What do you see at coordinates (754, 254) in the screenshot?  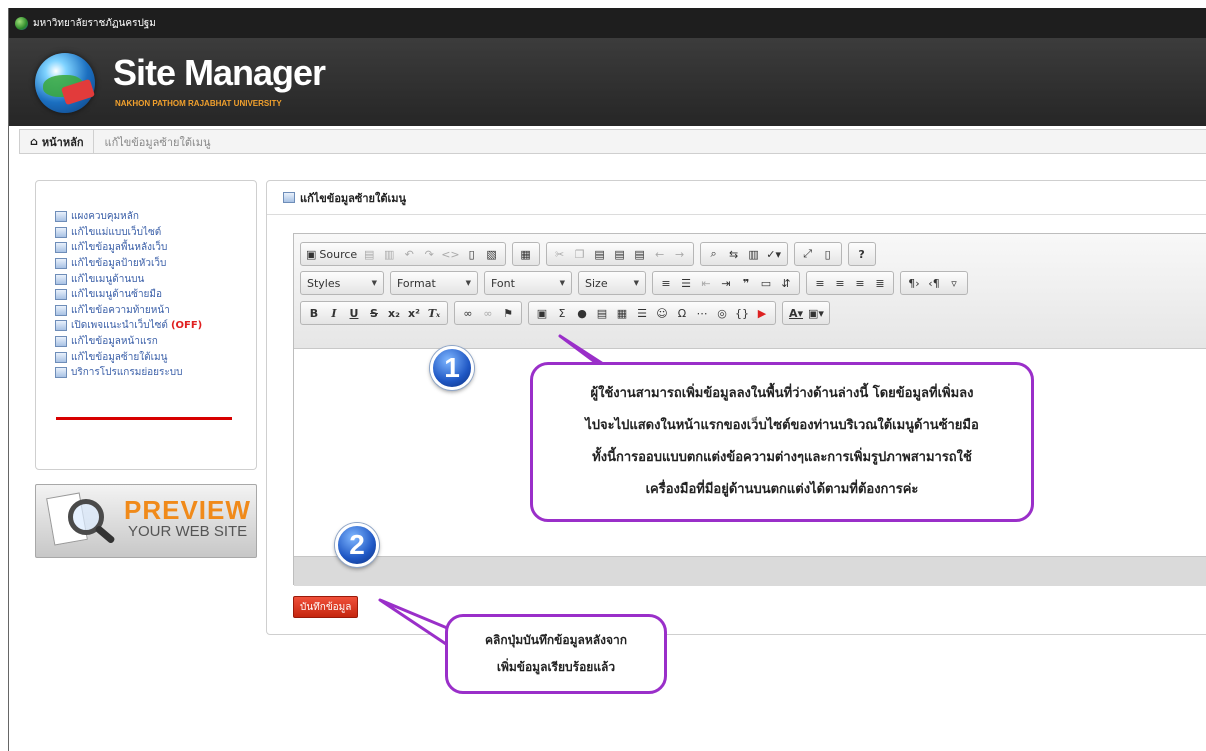 I see `select-all-icon: ▥` at bounding box center [754, 254].